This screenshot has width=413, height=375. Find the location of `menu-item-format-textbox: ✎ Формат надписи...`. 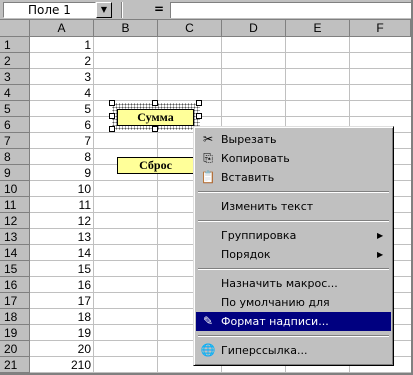

menu-item-format-textbox: ✎ Формат надписи... is located at coordinates (293, 321).